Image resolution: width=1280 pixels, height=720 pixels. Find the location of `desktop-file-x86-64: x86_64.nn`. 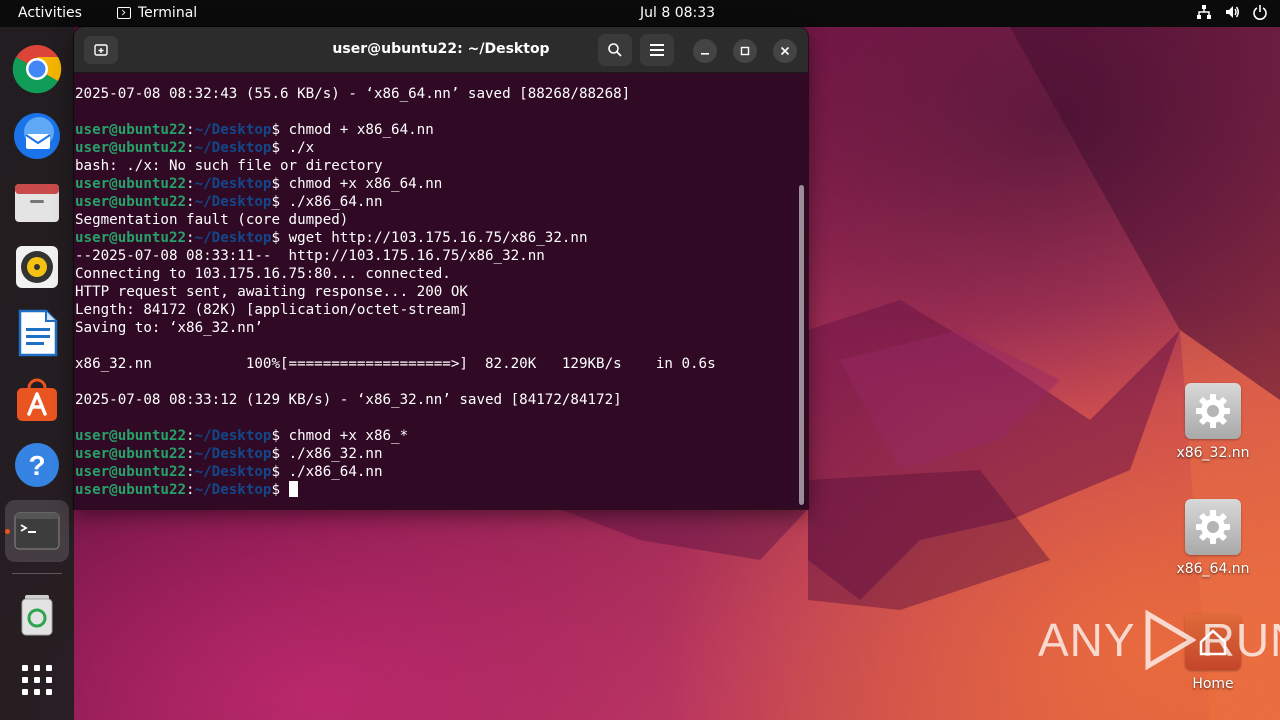

desktop-file-x86-64: x86_64.nn is located at coordinates (1213, 538).